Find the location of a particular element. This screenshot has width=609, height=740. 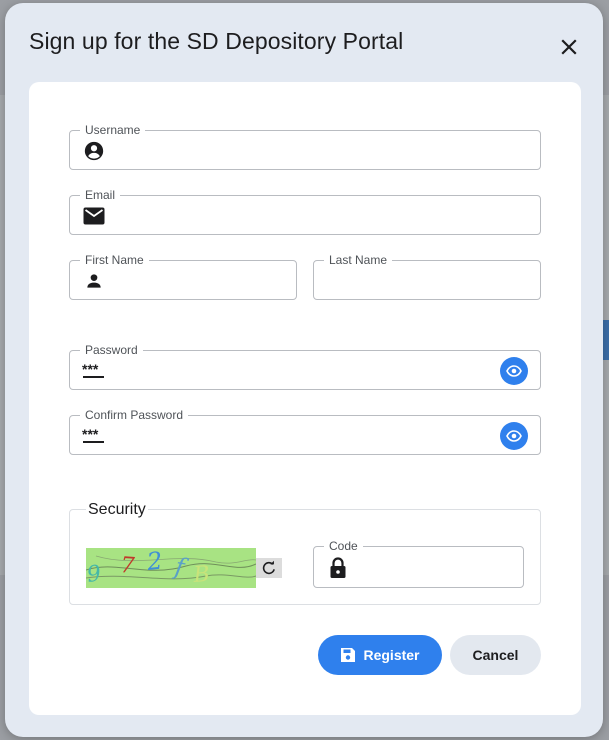

last-name-field: Last Name is located at coordinates (427, 277).